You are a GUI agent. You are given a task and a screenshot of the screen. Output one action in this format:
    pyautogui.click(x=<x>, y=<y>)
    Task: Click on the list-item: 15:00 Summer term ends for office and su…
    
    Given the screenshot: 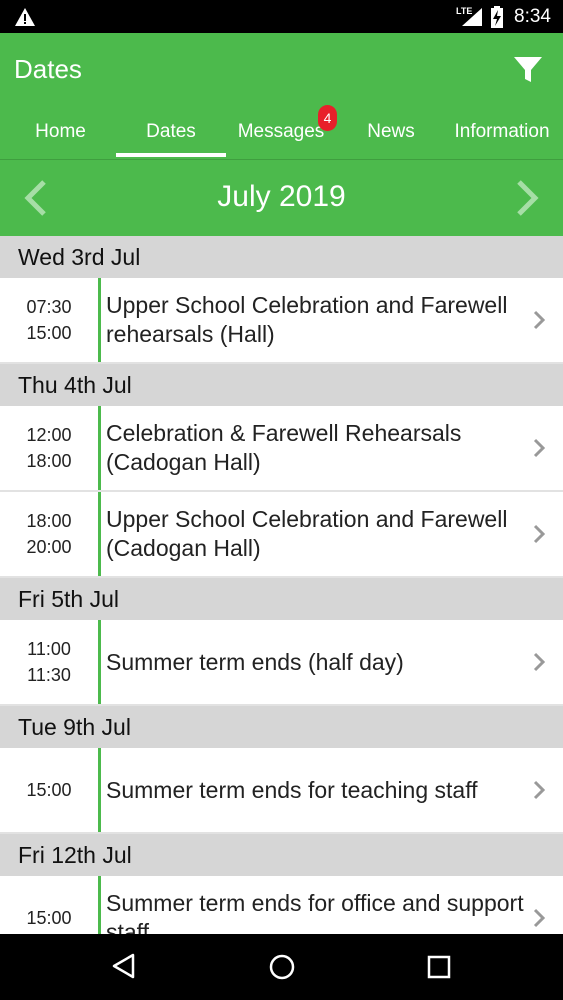 What is the action you would take?
    pyautogui.click(x=281, y=905)
    